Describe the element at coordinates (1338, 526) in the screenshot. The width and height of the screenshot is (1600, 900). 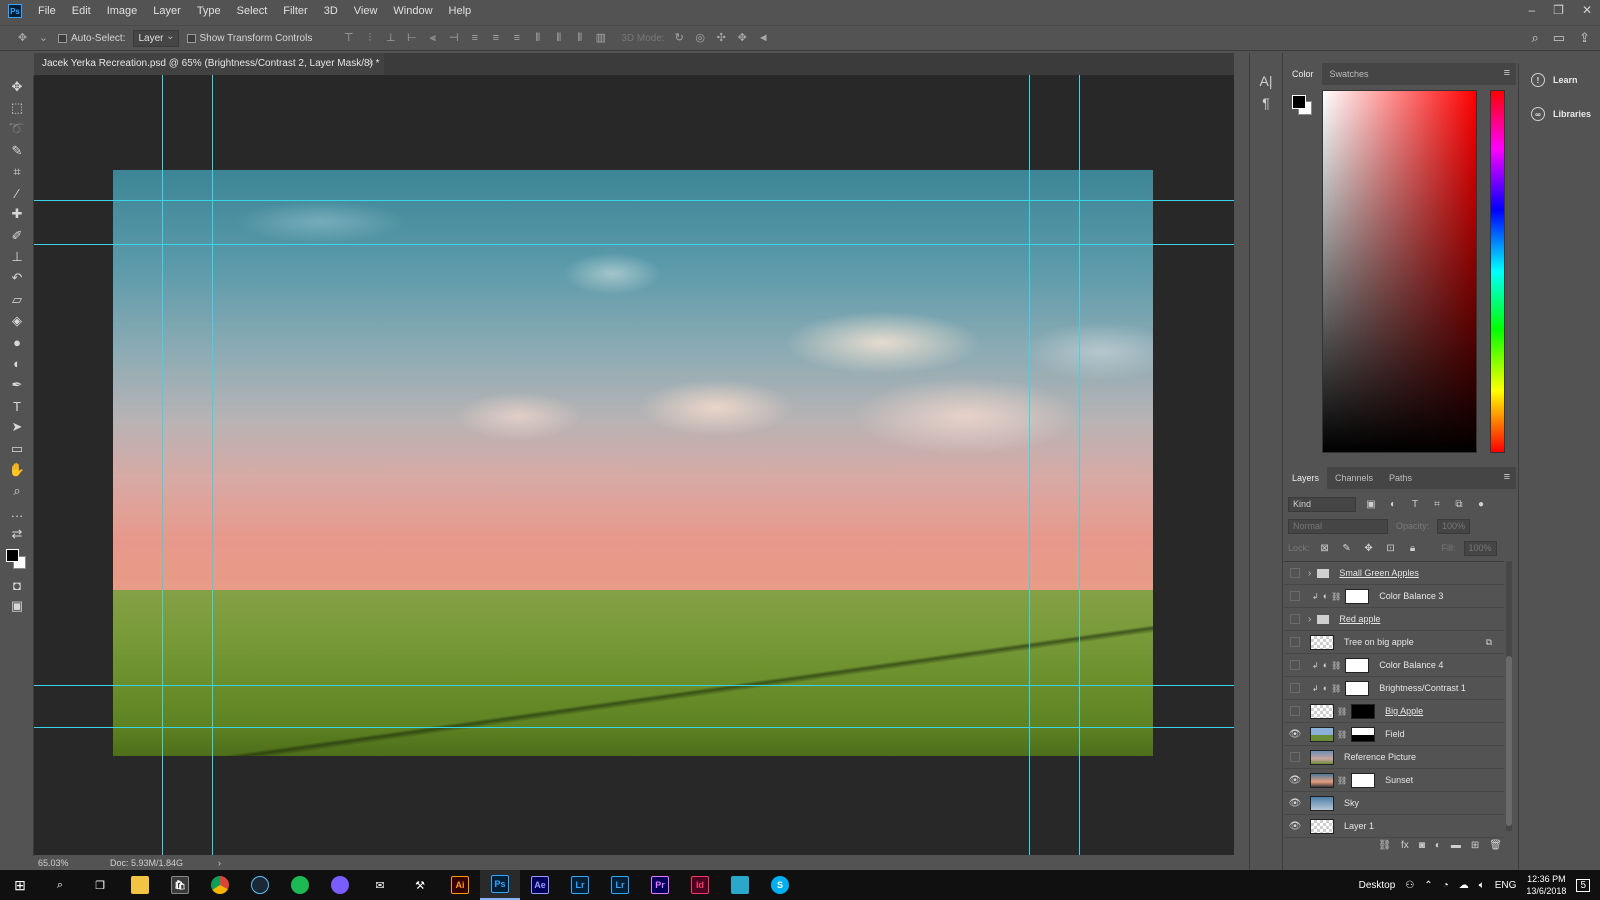
I see `blend-mode-dropdown: Normal` at that location.